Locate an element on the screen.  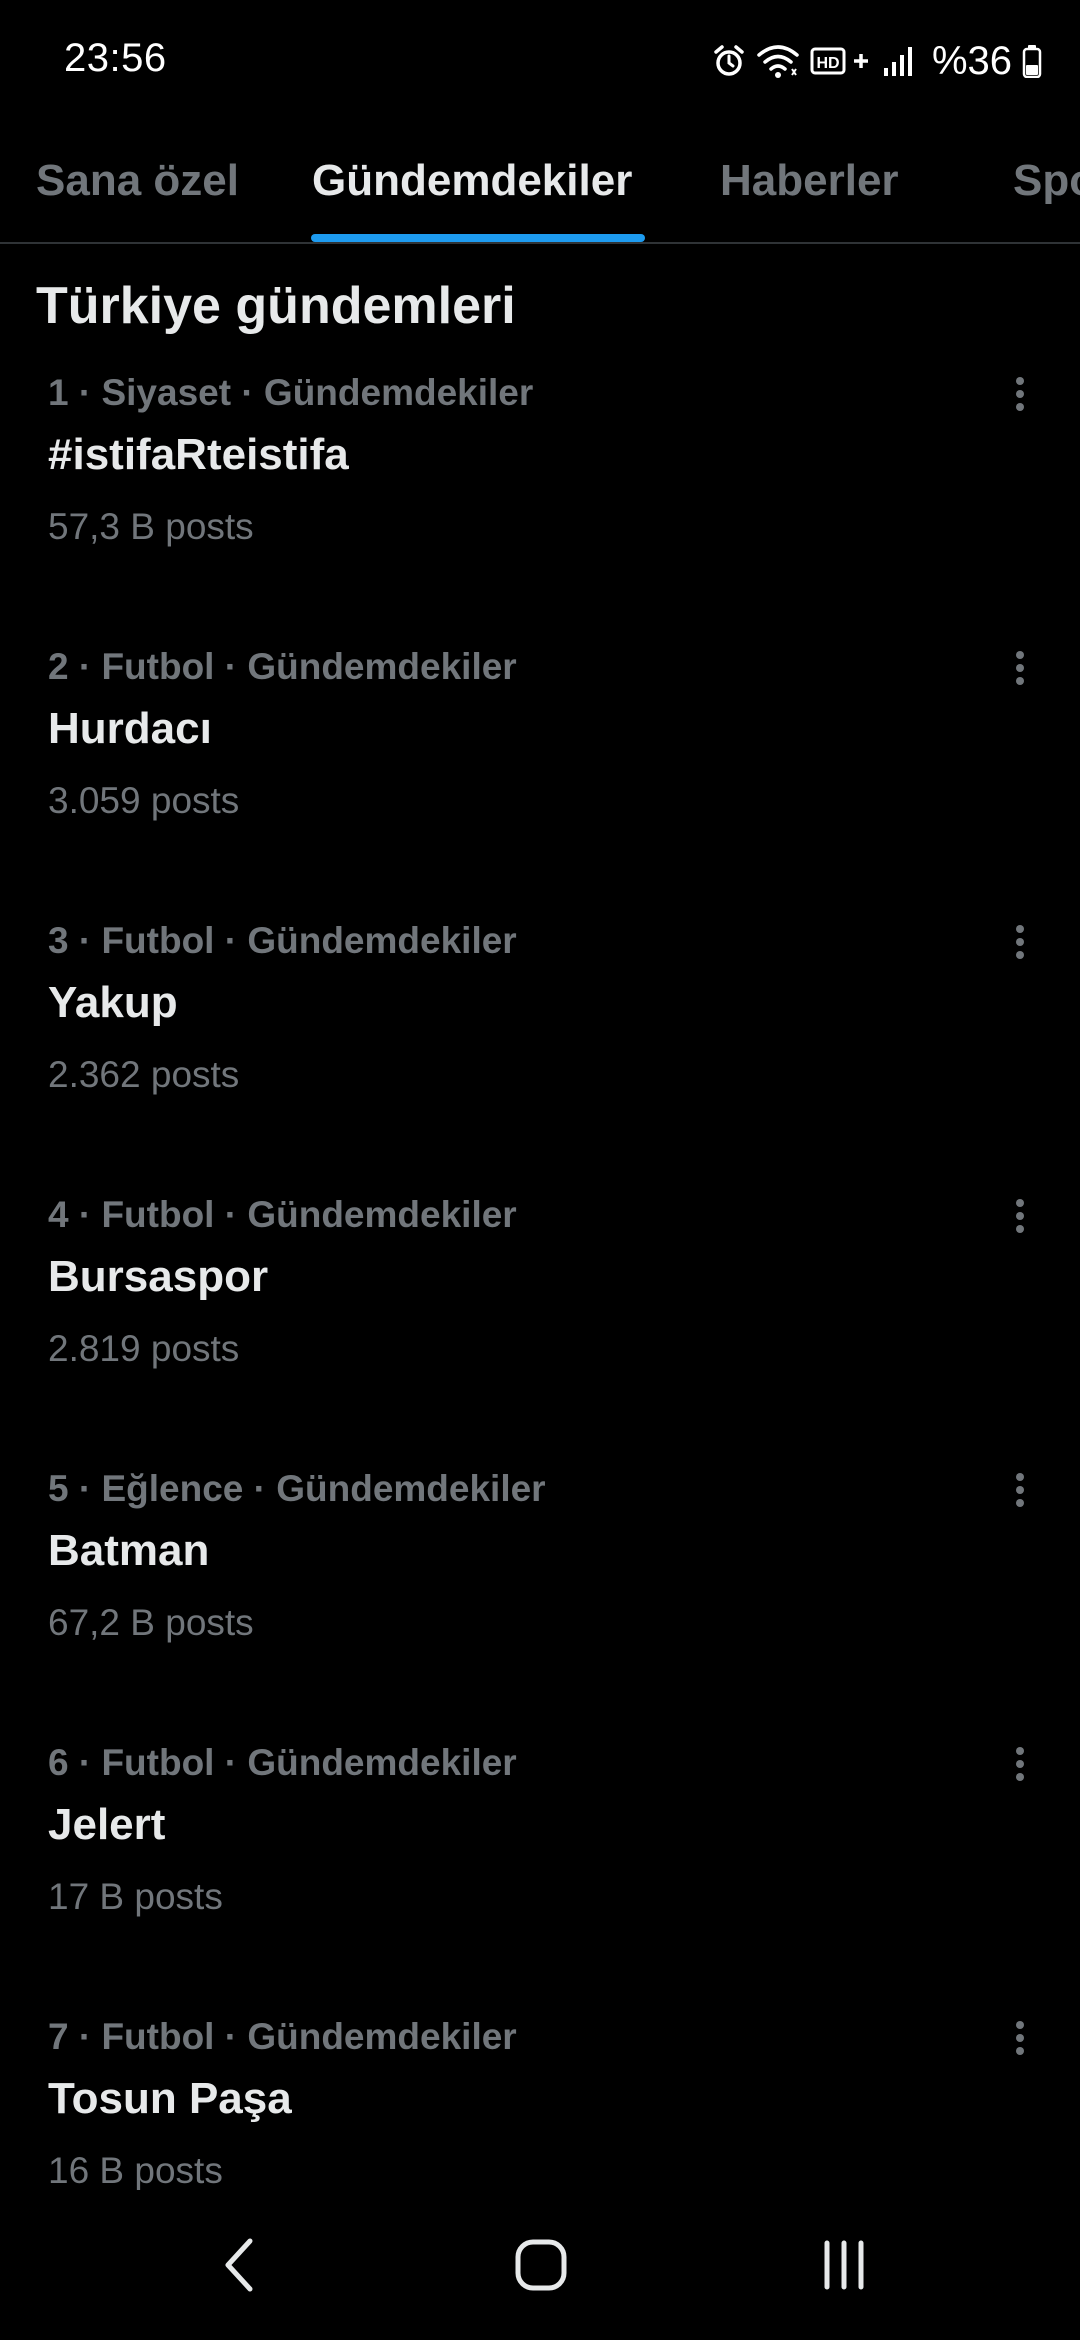
tab-trending: Gündemdekiler is located at coordinates (472, 181).